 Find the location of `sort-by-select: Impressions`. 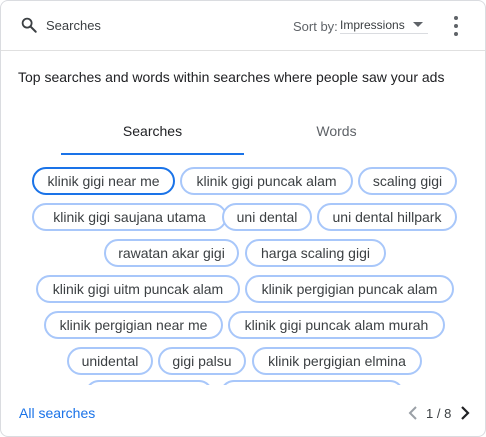

sort-by-select: Impressions is located at coordinates (384, 24).